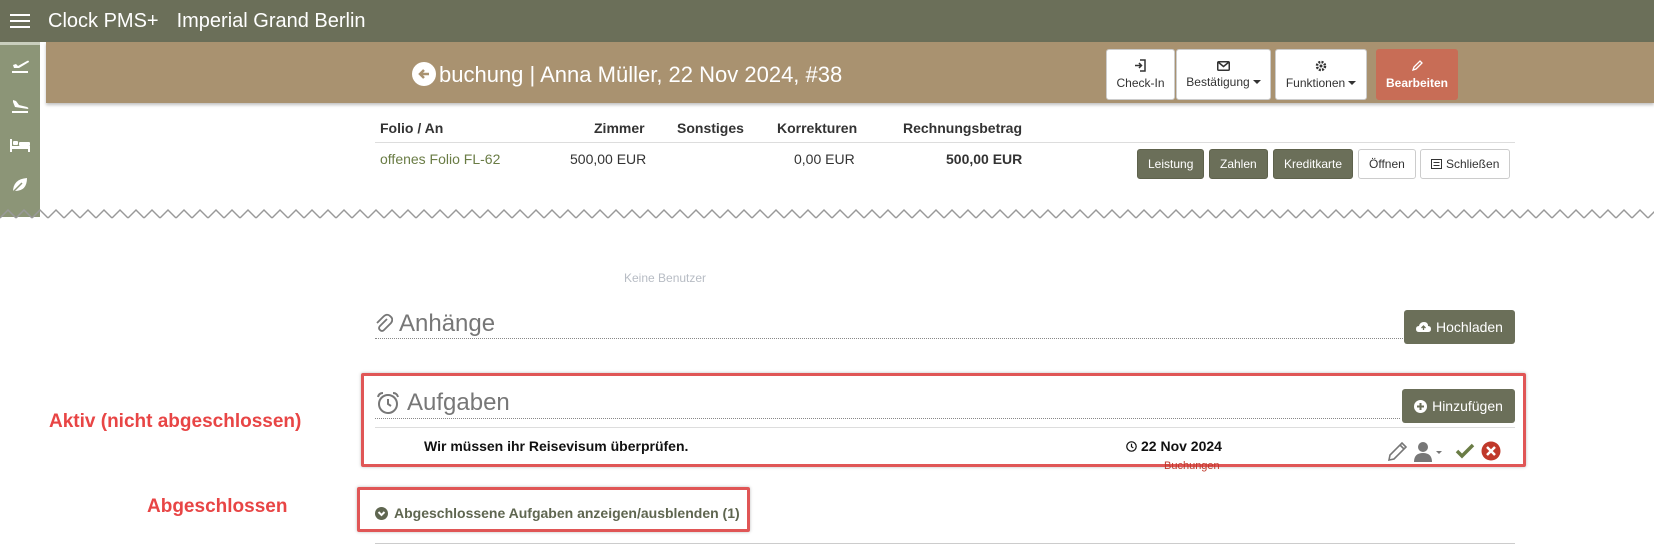  What do you see at coordinates (945, 142) in the screenshot?
I see `table-header-divider` at bounding box center [945, 142].